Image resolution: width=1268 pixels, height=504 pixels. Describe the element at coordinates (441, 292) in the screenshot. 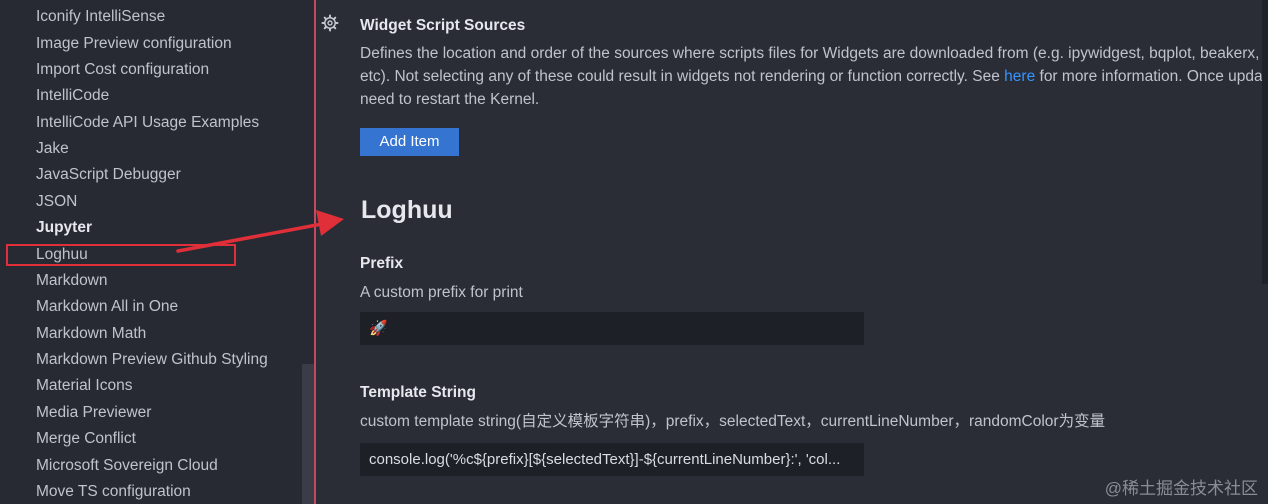

I see `prefix-desc: A custom prefix for print` at that location.